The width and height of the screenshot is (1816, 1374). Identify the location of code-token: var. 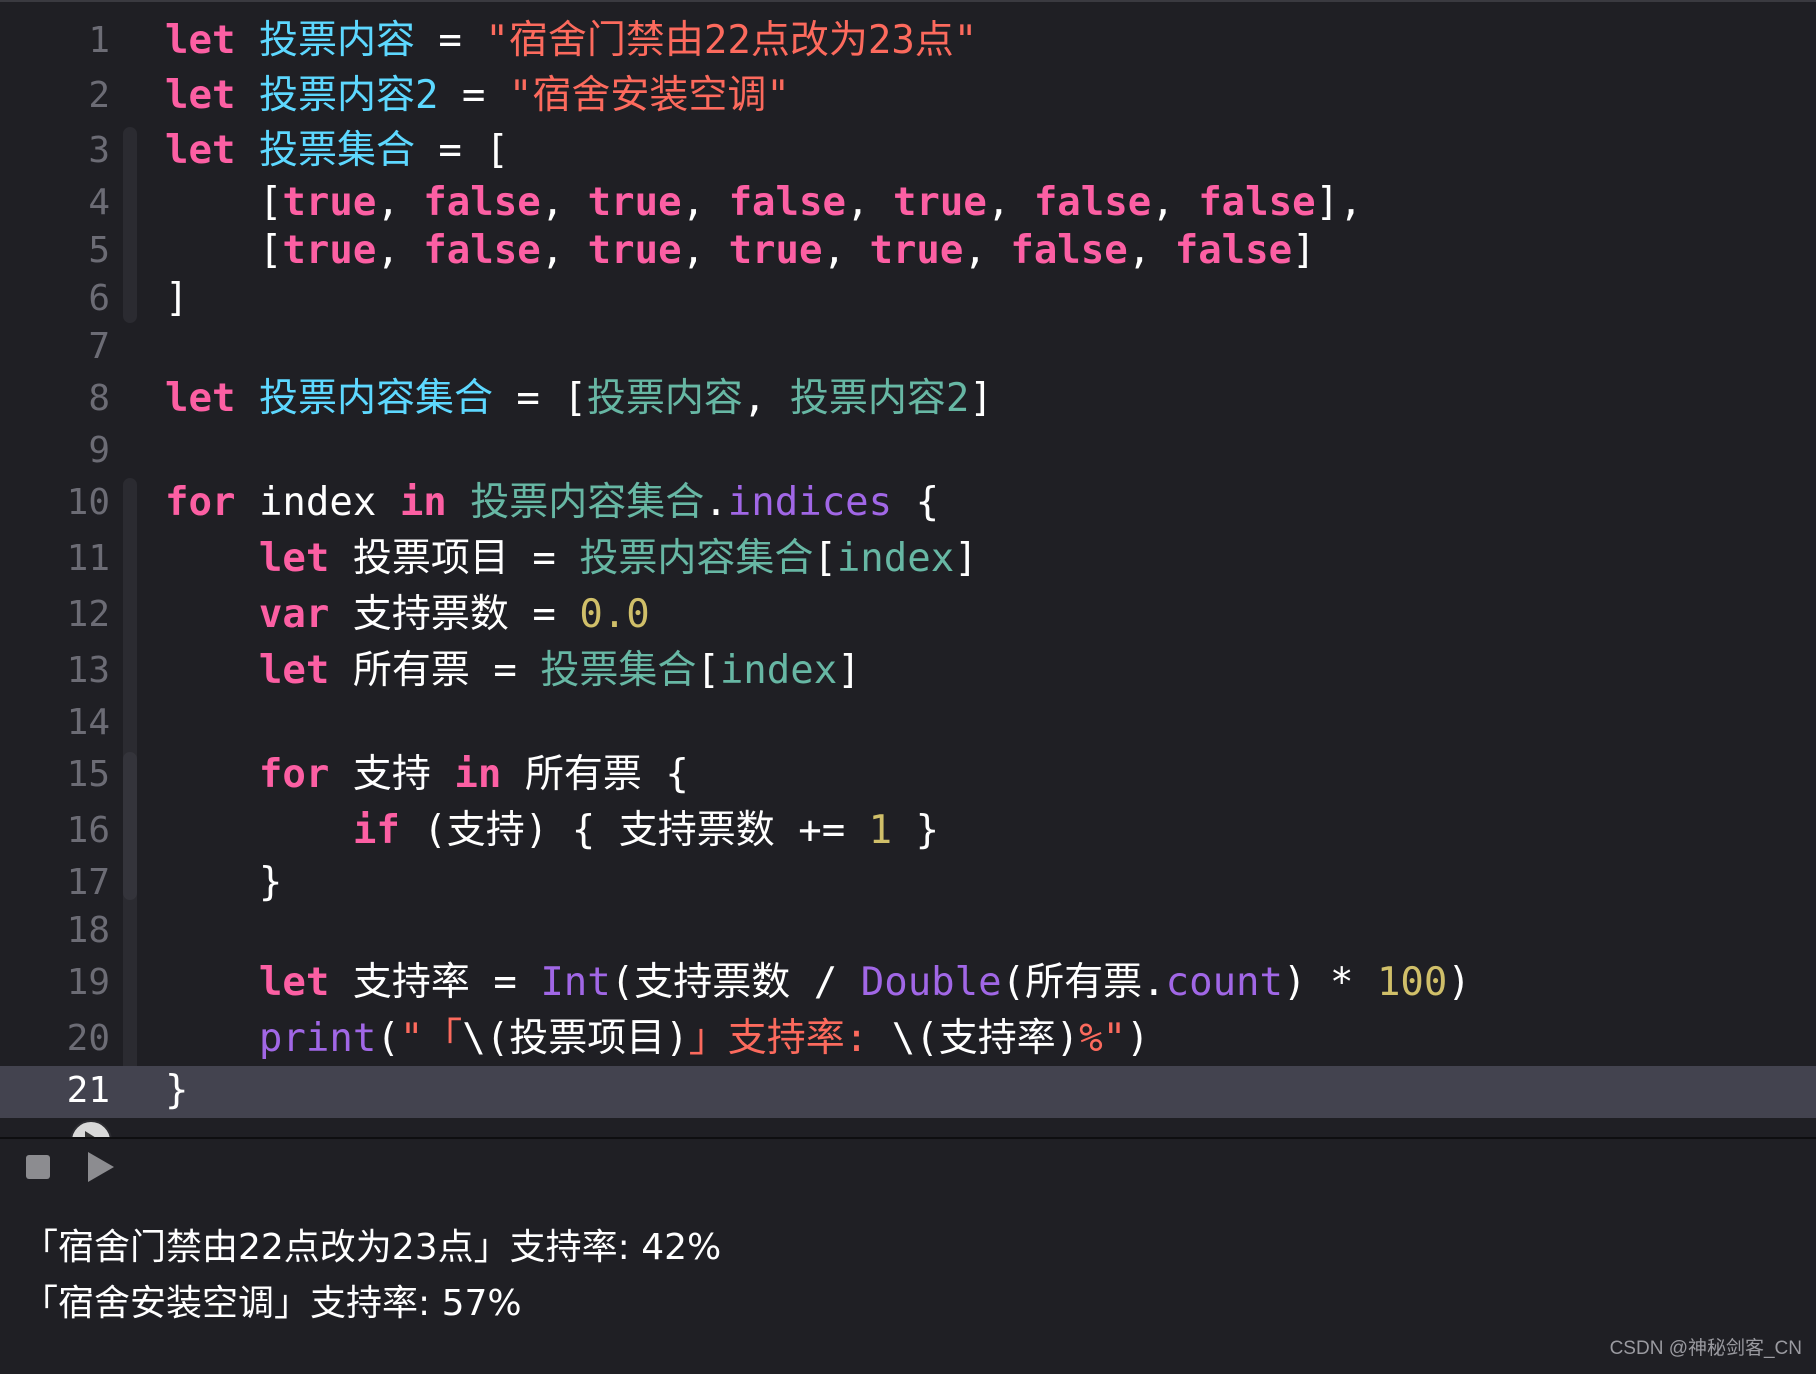
(294, 614).